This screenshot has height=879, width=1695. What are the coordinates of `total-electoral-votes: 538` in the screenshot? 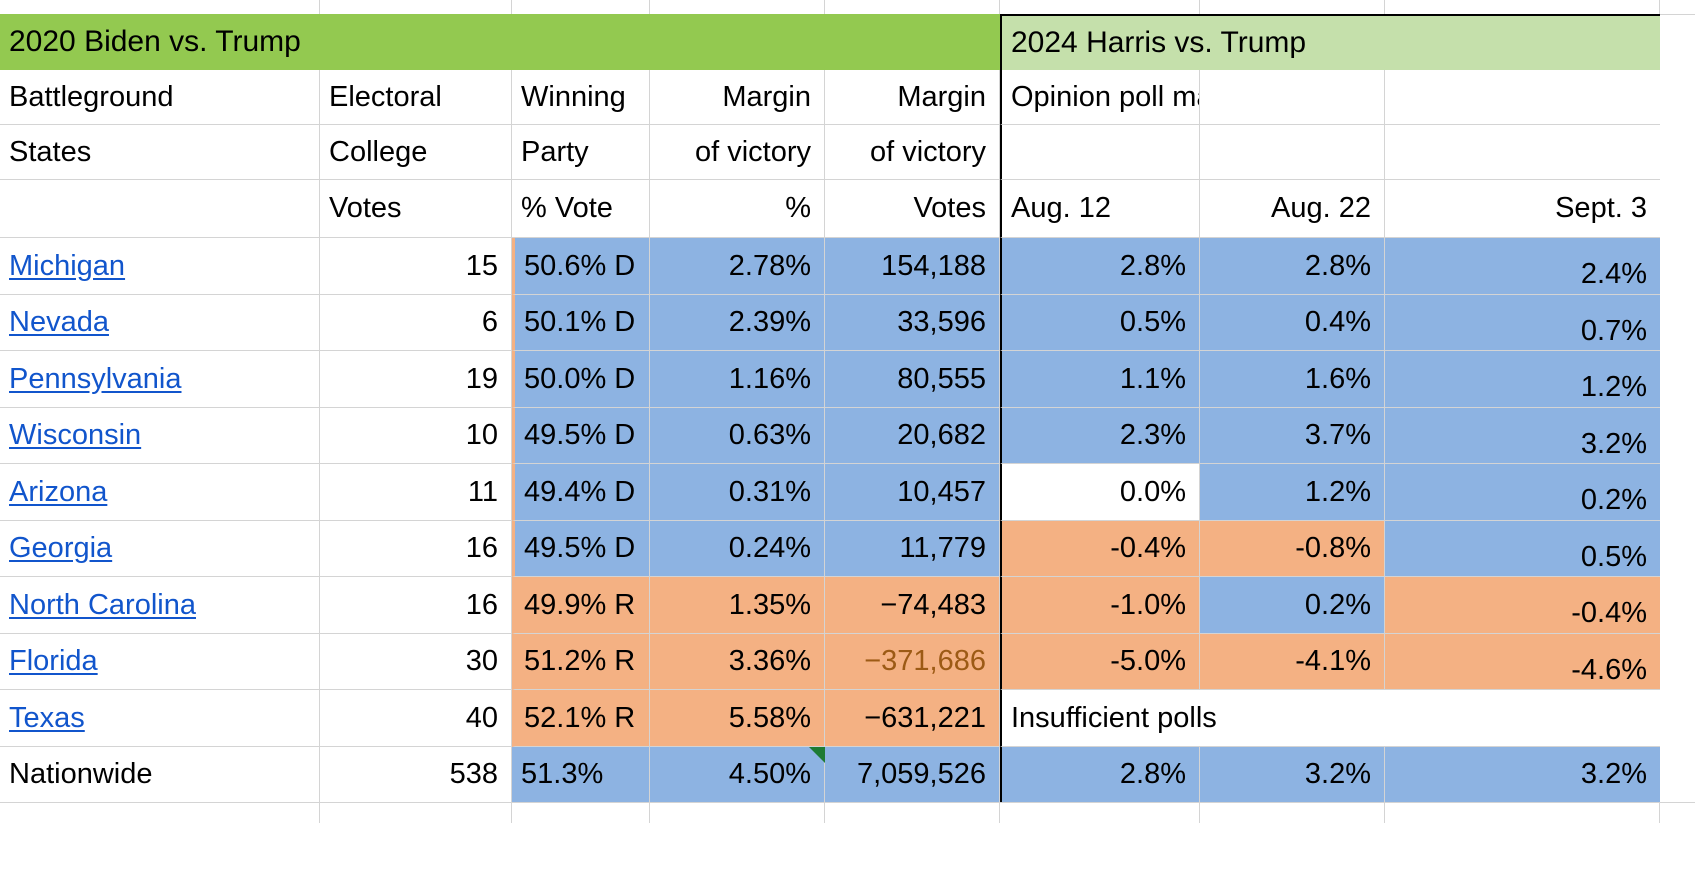 It's located at (416, 775).